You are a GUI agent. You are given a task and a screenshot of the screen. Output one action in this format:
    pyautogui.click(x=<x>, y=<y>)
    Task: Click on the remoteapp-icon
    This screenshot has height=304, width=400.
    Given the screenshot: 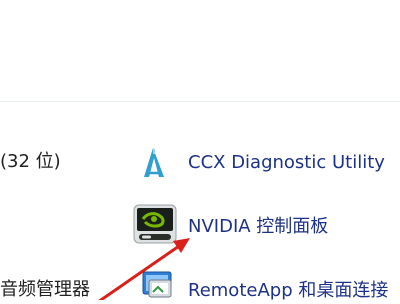 What is the action you would take?
    pyautogui.click(x=157, y=285)
    